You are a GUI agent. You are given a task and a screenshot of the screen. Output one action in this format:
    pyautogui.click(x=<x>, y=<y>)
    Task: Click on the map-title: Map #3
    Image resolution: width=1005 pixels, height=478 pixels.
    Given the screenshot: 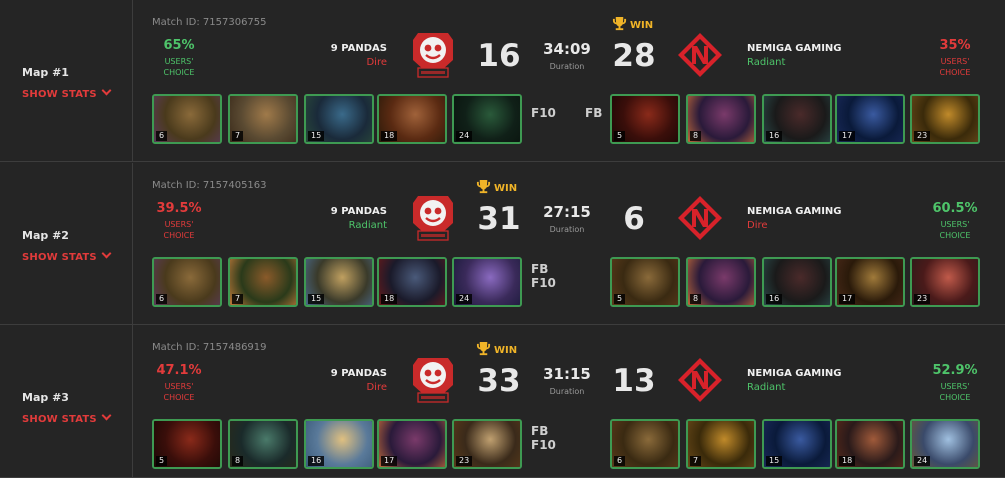 What is the action you would take?
    pyautogui.click(x=45, y=397)
    